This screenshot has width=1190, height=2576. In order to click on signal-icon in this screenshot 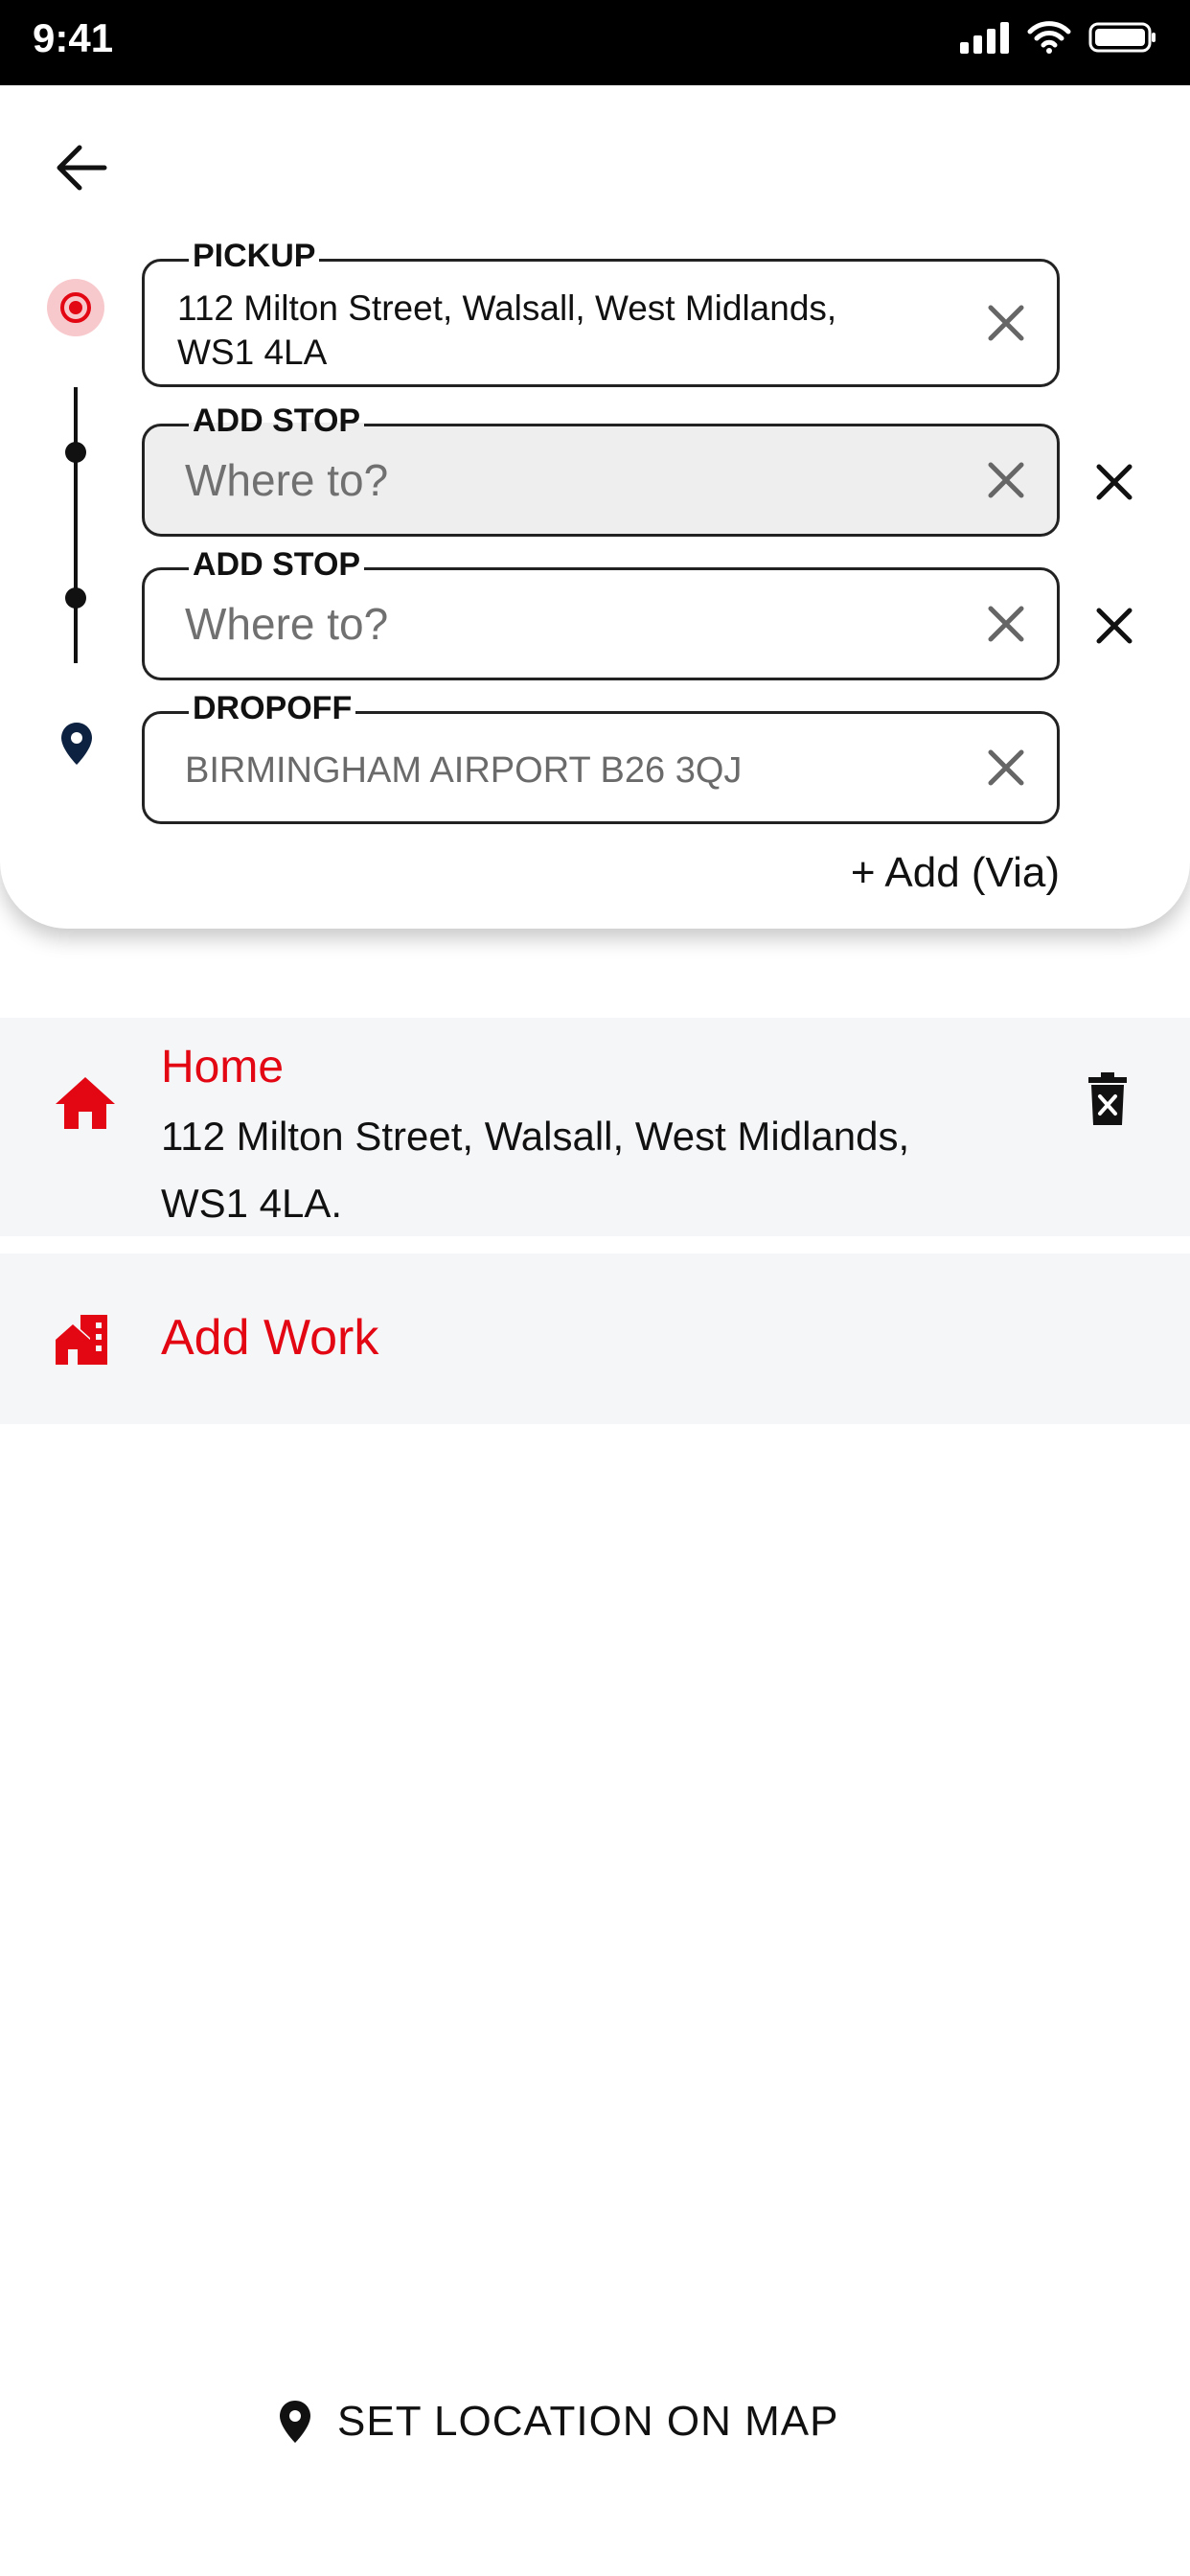, I will do `click(984, 38)`.